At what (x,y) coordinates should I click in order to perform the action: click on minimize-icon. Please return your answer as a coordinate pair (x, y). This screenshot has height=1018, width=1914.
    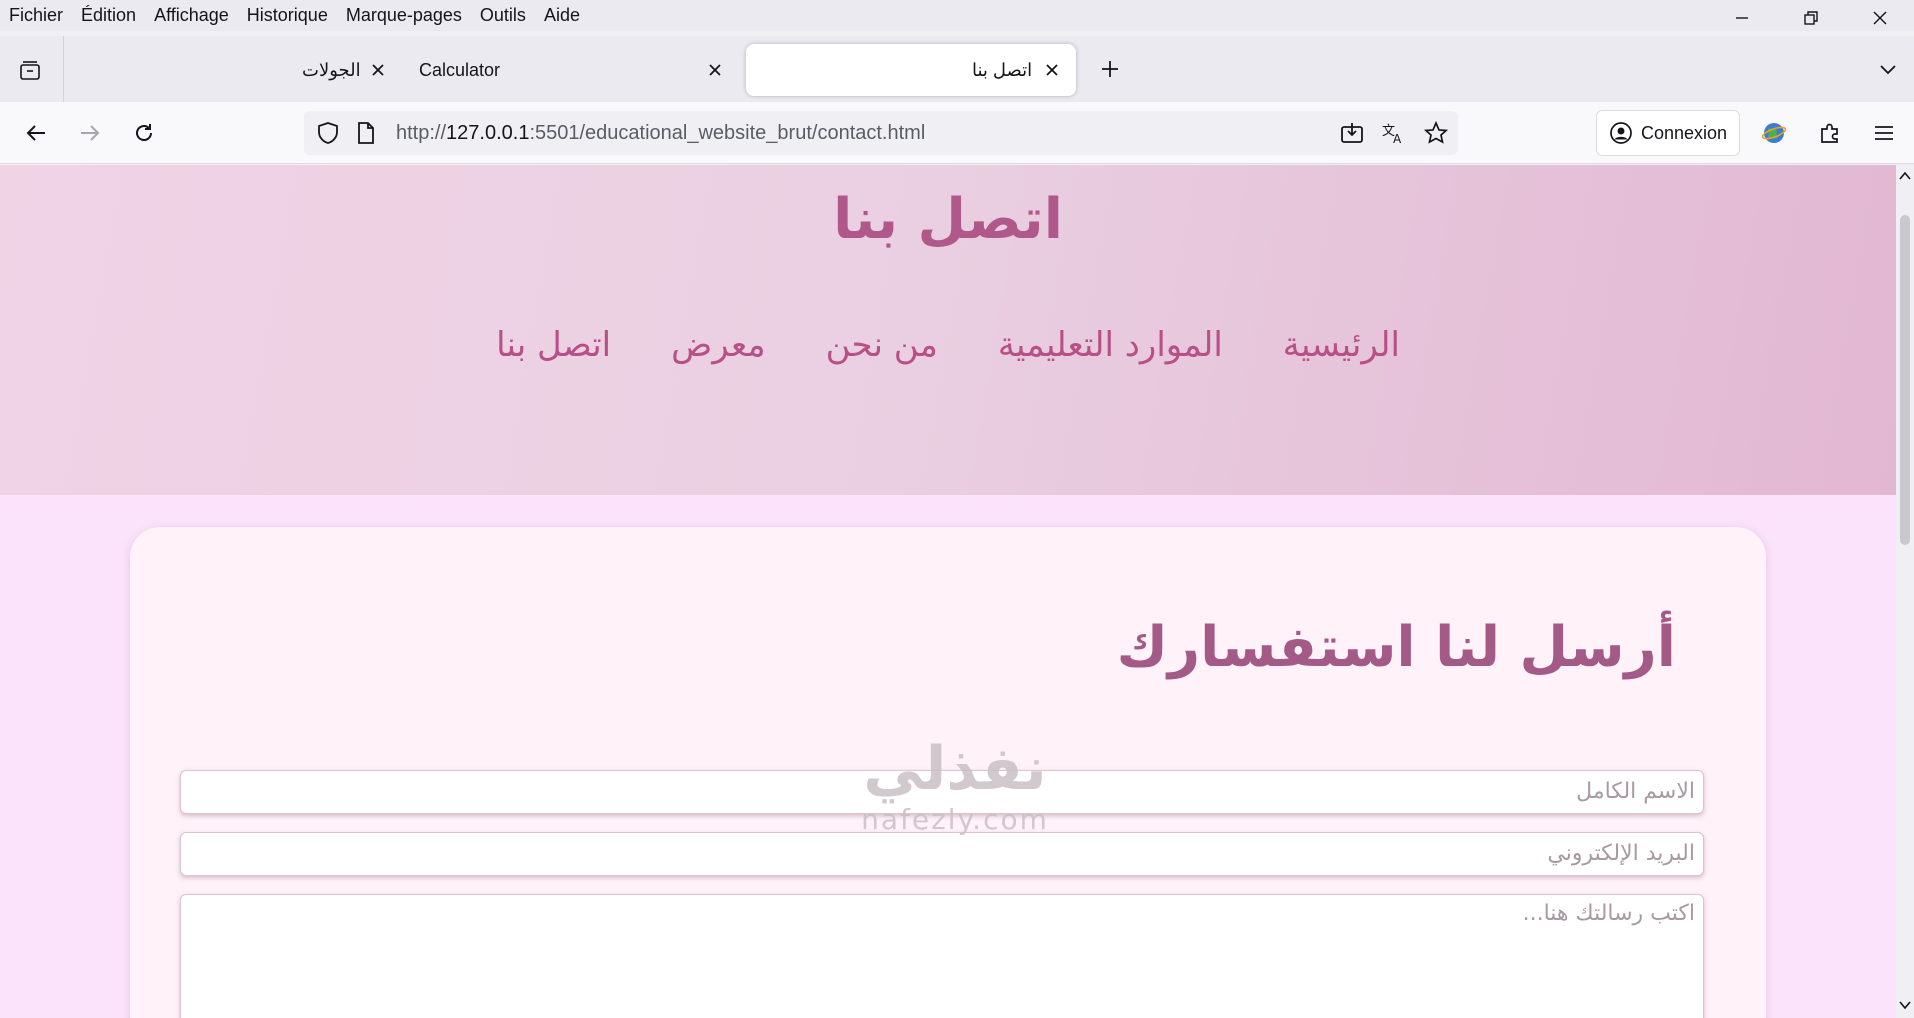
    Looking at the image, I should click on (1741, 18).